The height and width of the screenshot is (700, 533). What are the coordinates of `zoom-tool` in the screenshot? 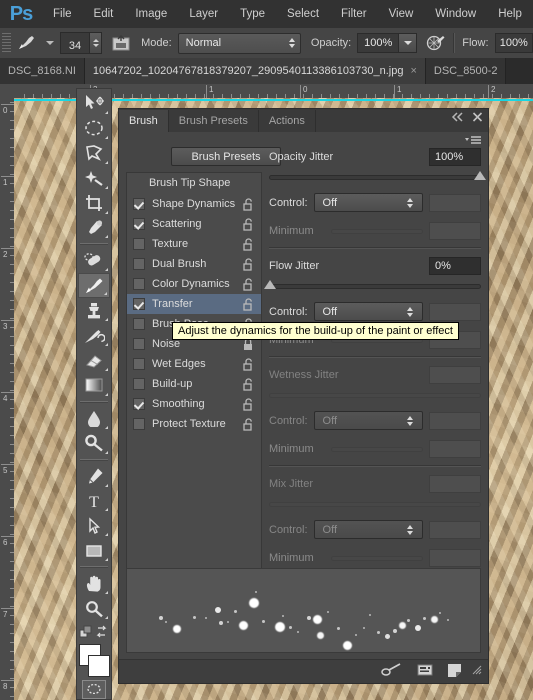 It's located at (94, 608).